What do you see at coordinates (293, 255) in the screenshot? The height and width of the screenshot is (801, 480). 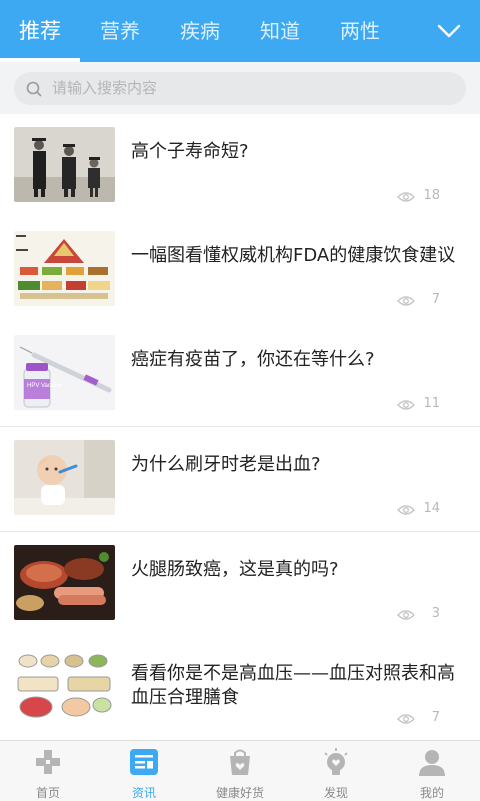 I see `article-title: 一幅图看懂权威机构FDA的健康饮食建议` at bounding box center [293, 255].